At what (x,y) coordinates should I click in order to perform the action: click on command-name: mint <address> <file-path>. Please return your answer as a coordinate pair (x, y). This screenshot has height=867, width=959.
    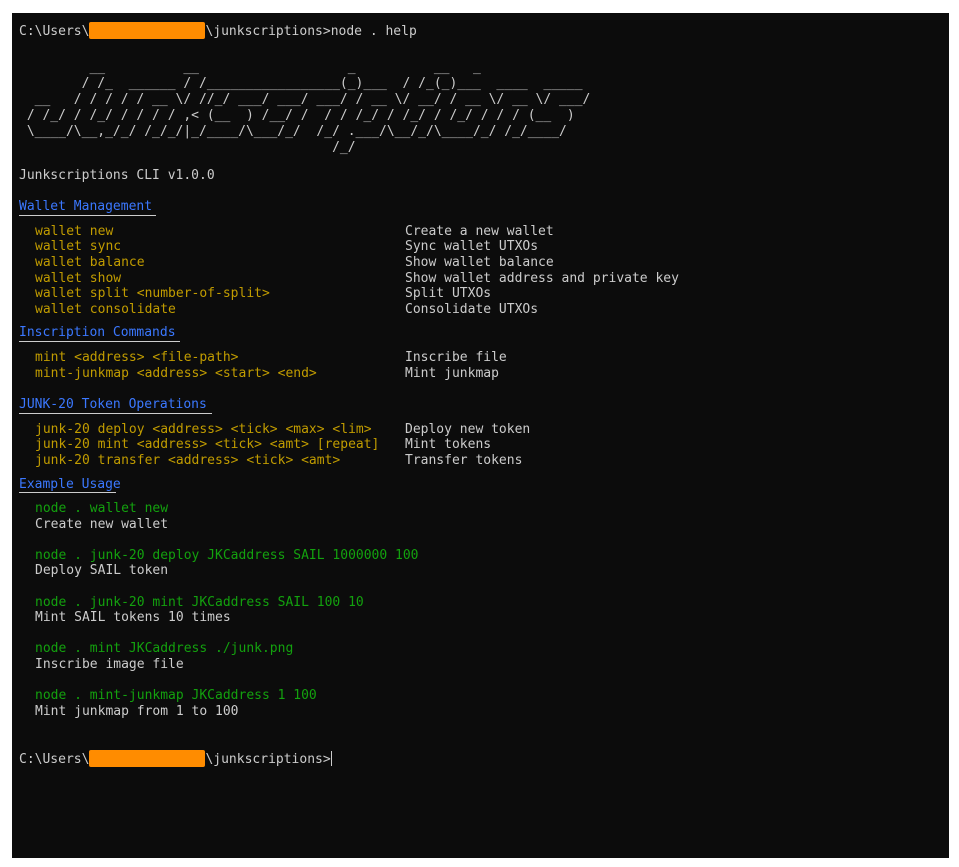
    Looking at the image, I should click on (137, 357).